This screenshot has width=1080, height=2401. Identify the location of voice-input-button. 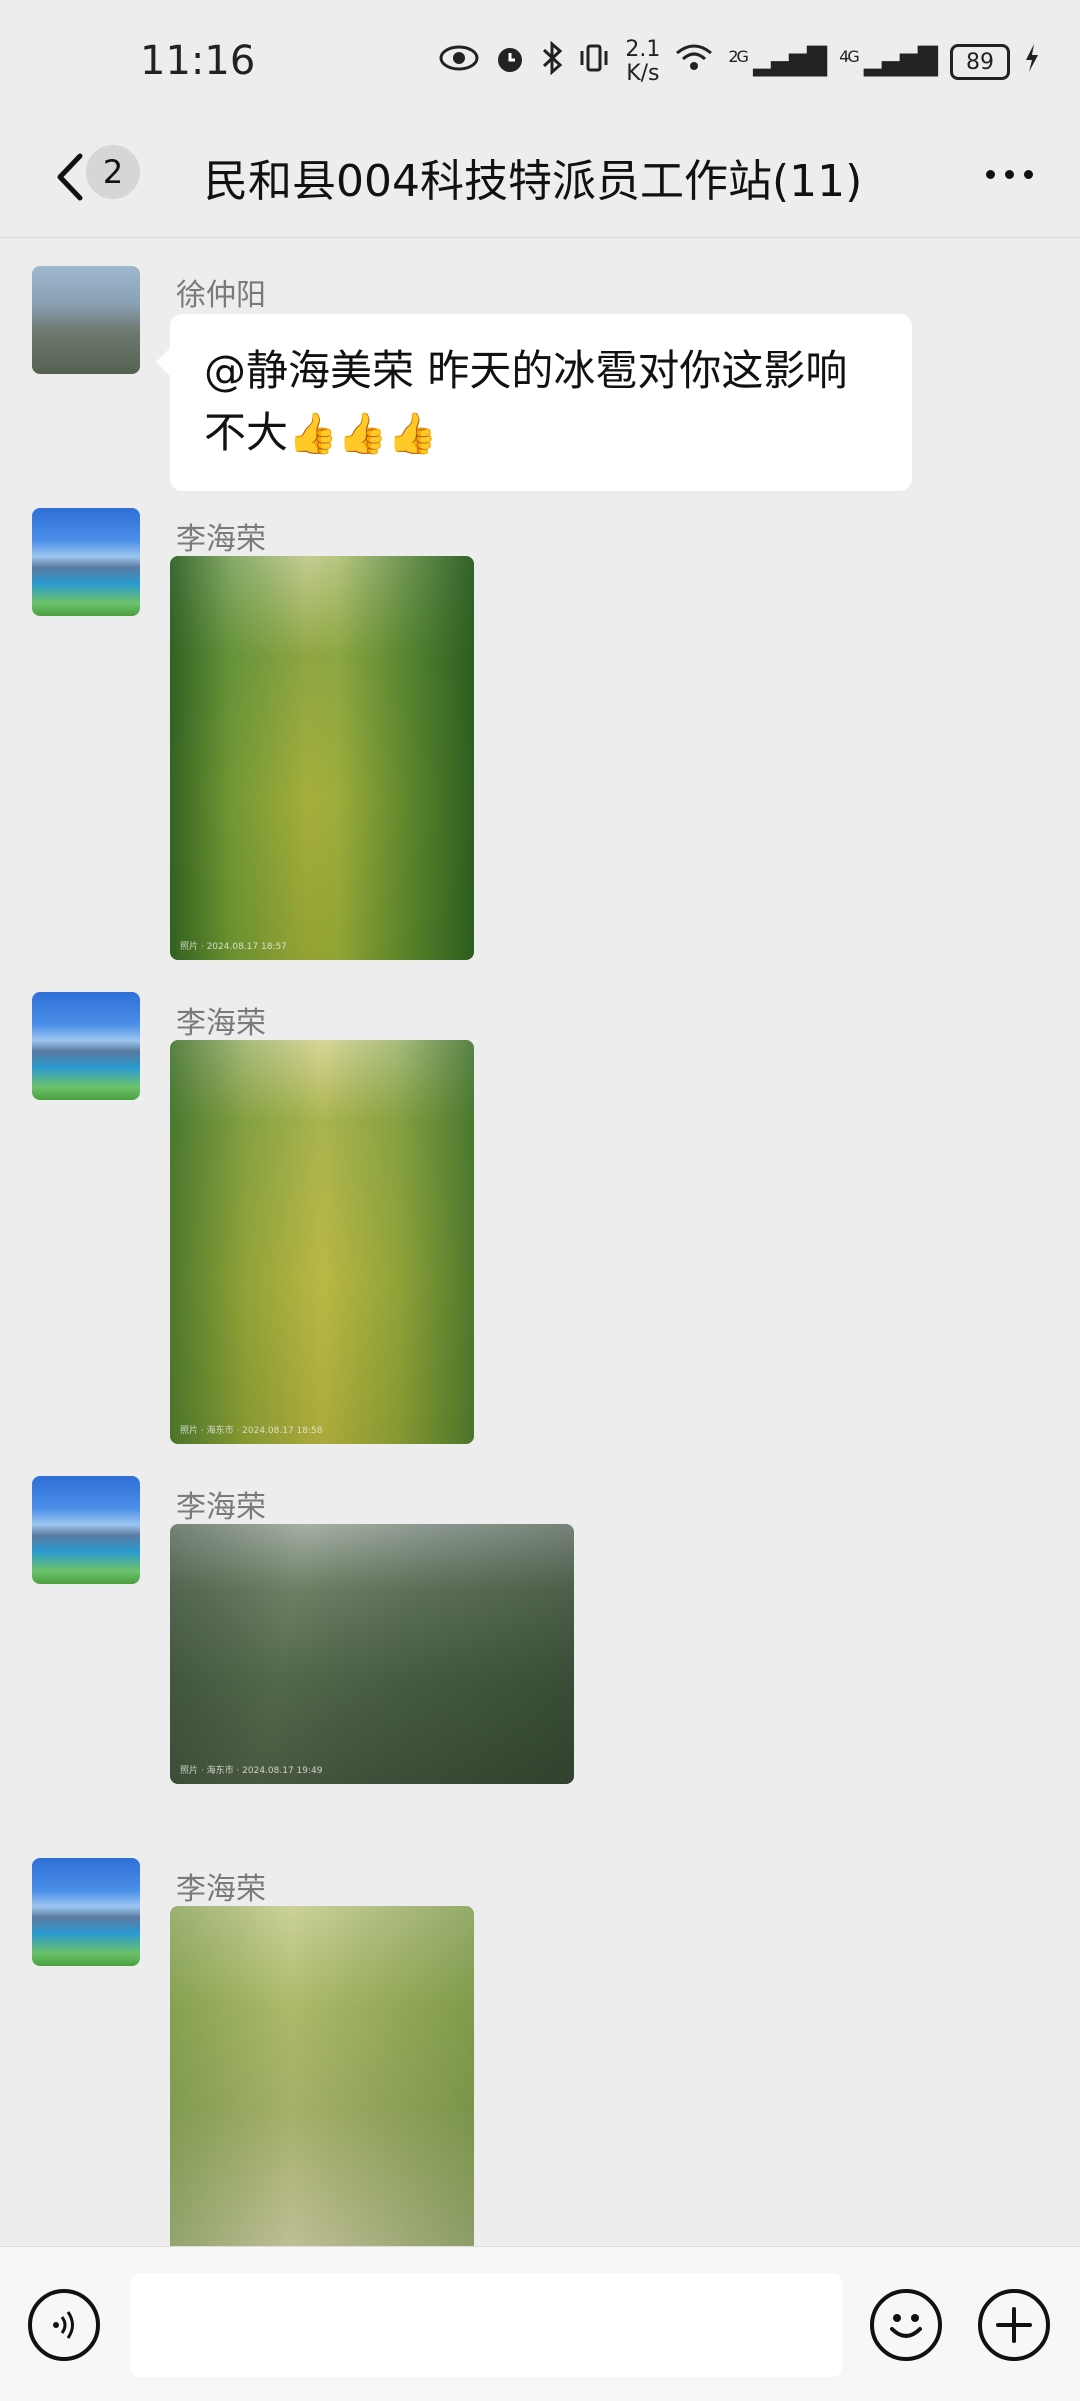
(64, 2325).